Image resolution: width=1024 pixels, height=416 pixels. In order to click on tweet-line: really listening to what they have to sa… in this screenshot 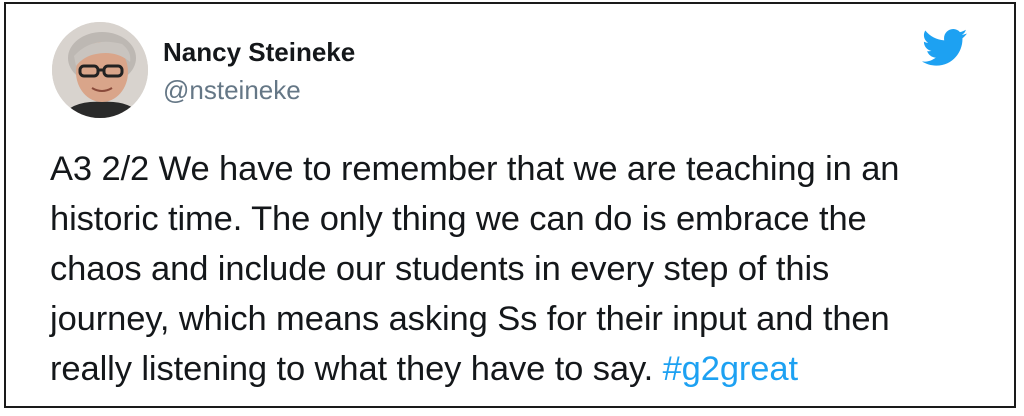, I will do `click(356, 369)`.